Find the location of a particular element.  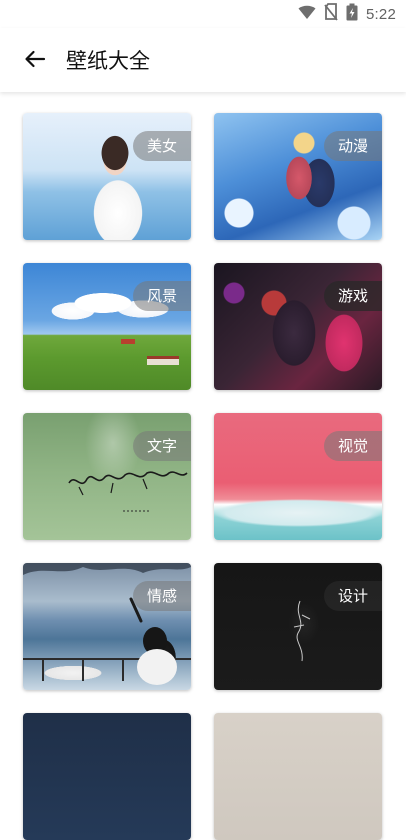

status-bar: 5:22 is located at coordinates (203, 14).